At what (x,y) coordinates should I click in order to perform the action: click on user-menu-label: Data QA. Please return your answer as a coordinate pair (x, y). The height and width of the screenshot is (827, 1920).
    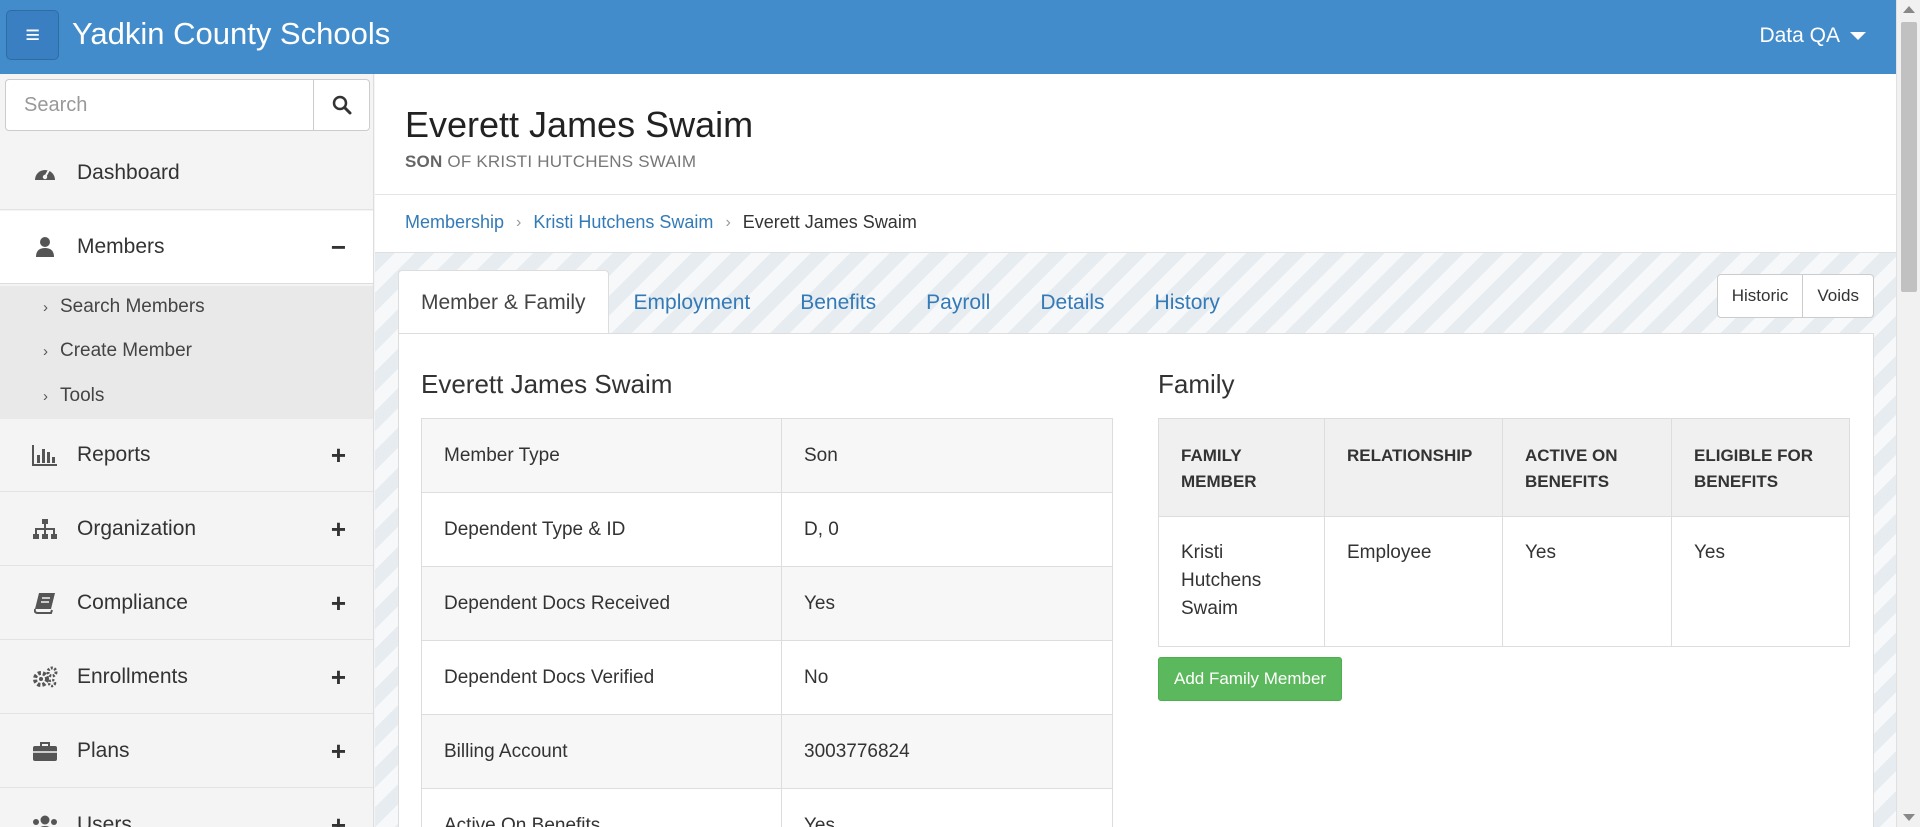
    Looking at the image, I should click on (1799, 35).